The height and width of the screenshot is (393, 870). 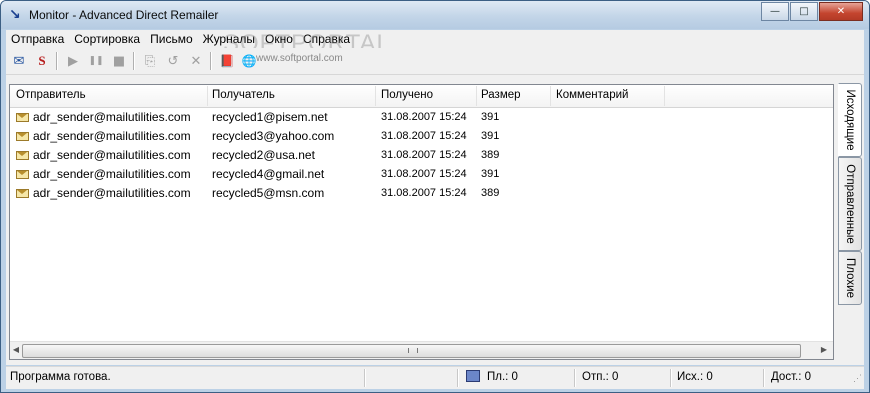 I want to click on watermark-url: www.softportal.com, so click(x=299, y=58).